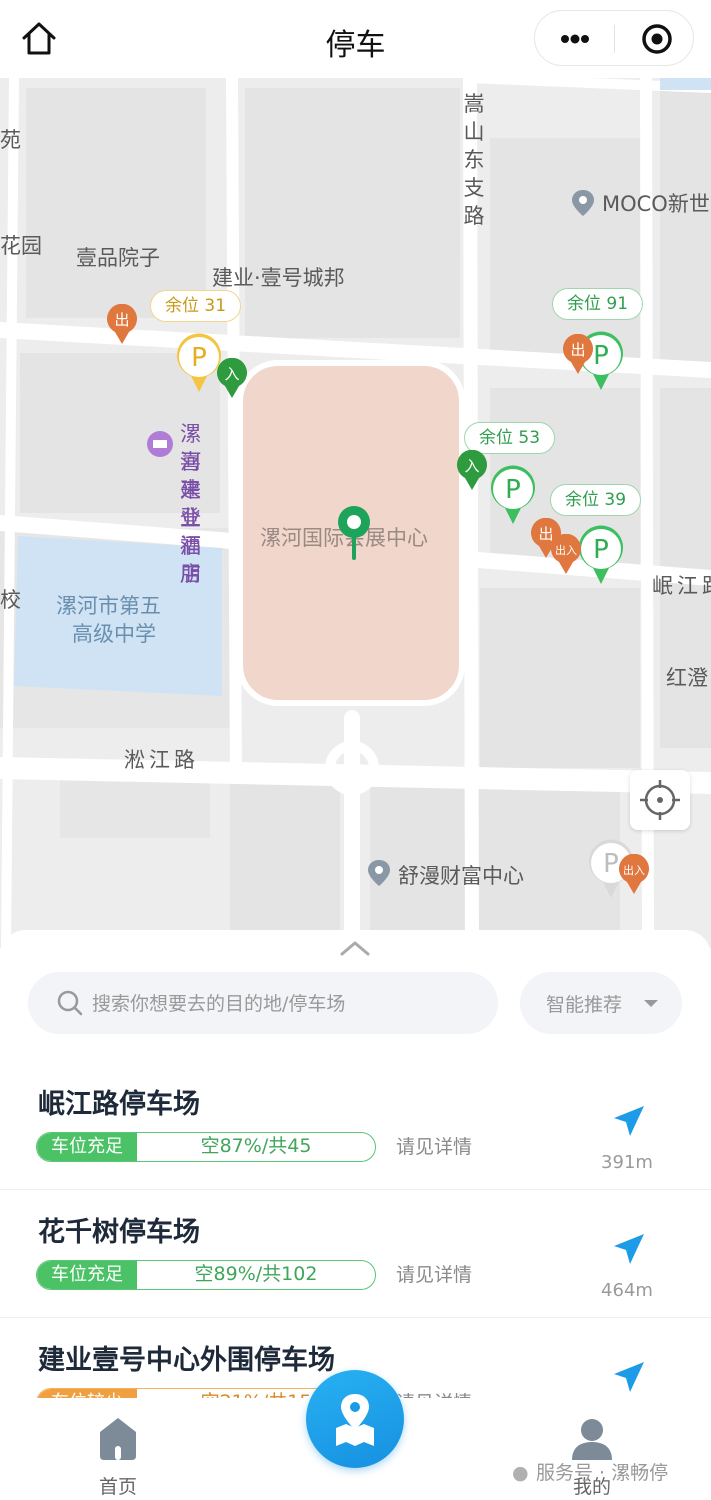 The height and width of the screenshot is (1500, 711). I want to click on availability-bar: 车位充足 空89%/共102, so click(206, 1275).